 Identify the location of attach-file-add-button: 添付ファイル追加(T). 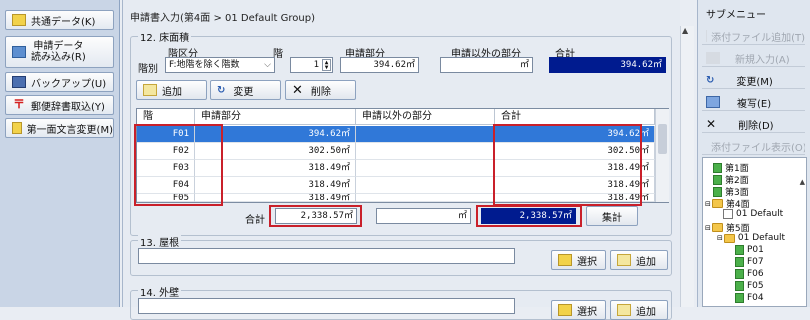
(753, 36).